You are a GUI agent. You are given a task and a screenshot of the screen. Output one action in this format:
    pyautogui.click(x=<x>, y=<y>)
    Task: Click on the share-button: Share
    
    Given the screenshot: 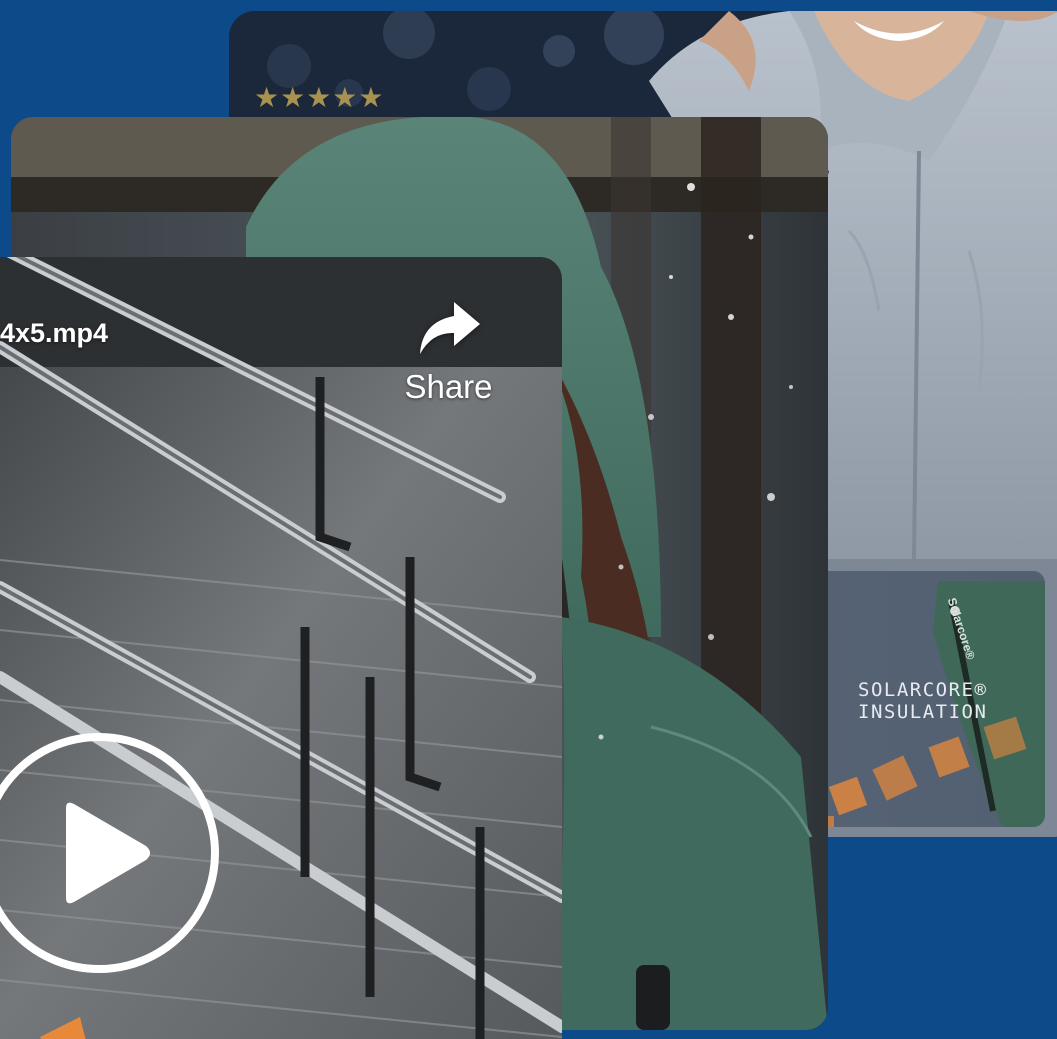 What is the action you would take?
    pyautogui.click(x=448, y=366)
    